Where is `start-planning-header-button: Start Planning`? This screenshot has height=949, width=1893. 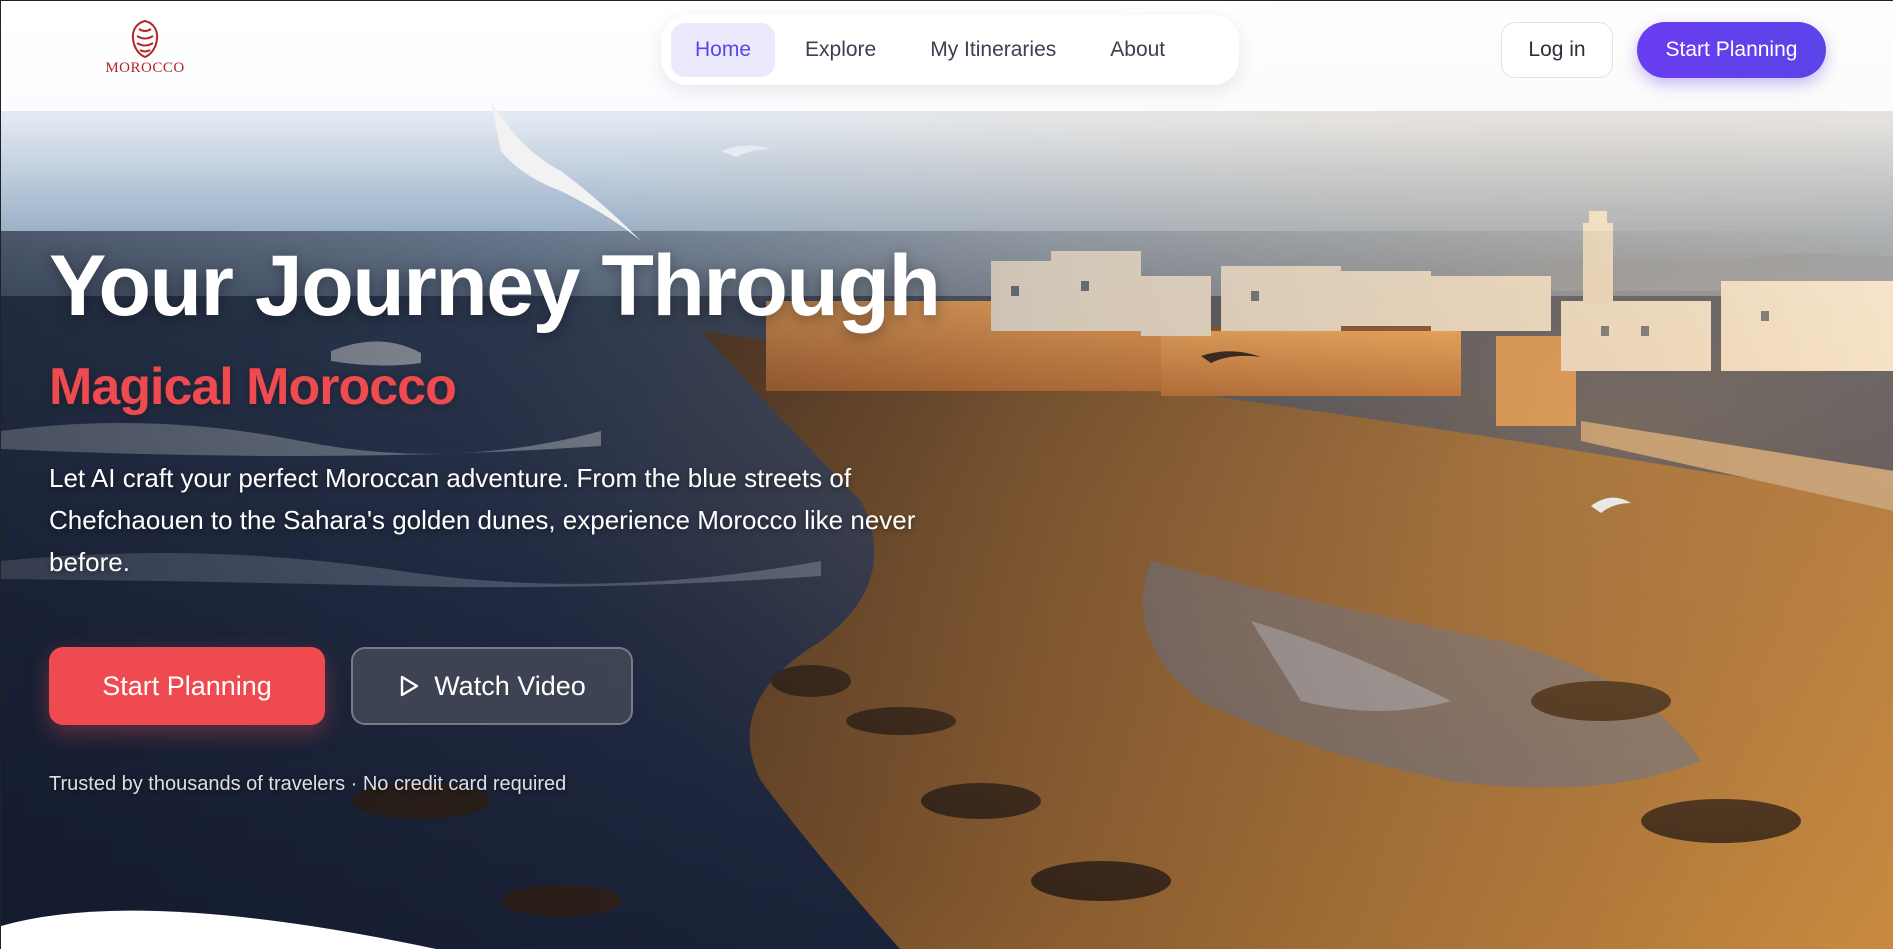
start-planning-header-button: Start Planning is located at coordinates (1731, 50).